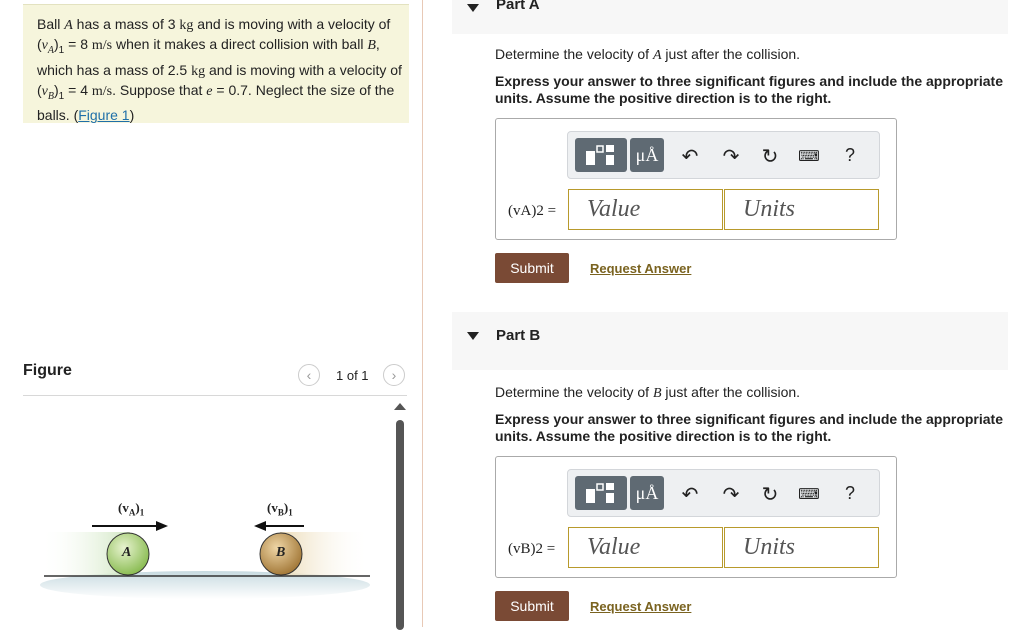 The image size is (1024, 630). I want to click on part-b-answer-box: μÅ ↶ ↷ ↻ ⌨ ? (vB)2 = Value Units, so click(696, 517).